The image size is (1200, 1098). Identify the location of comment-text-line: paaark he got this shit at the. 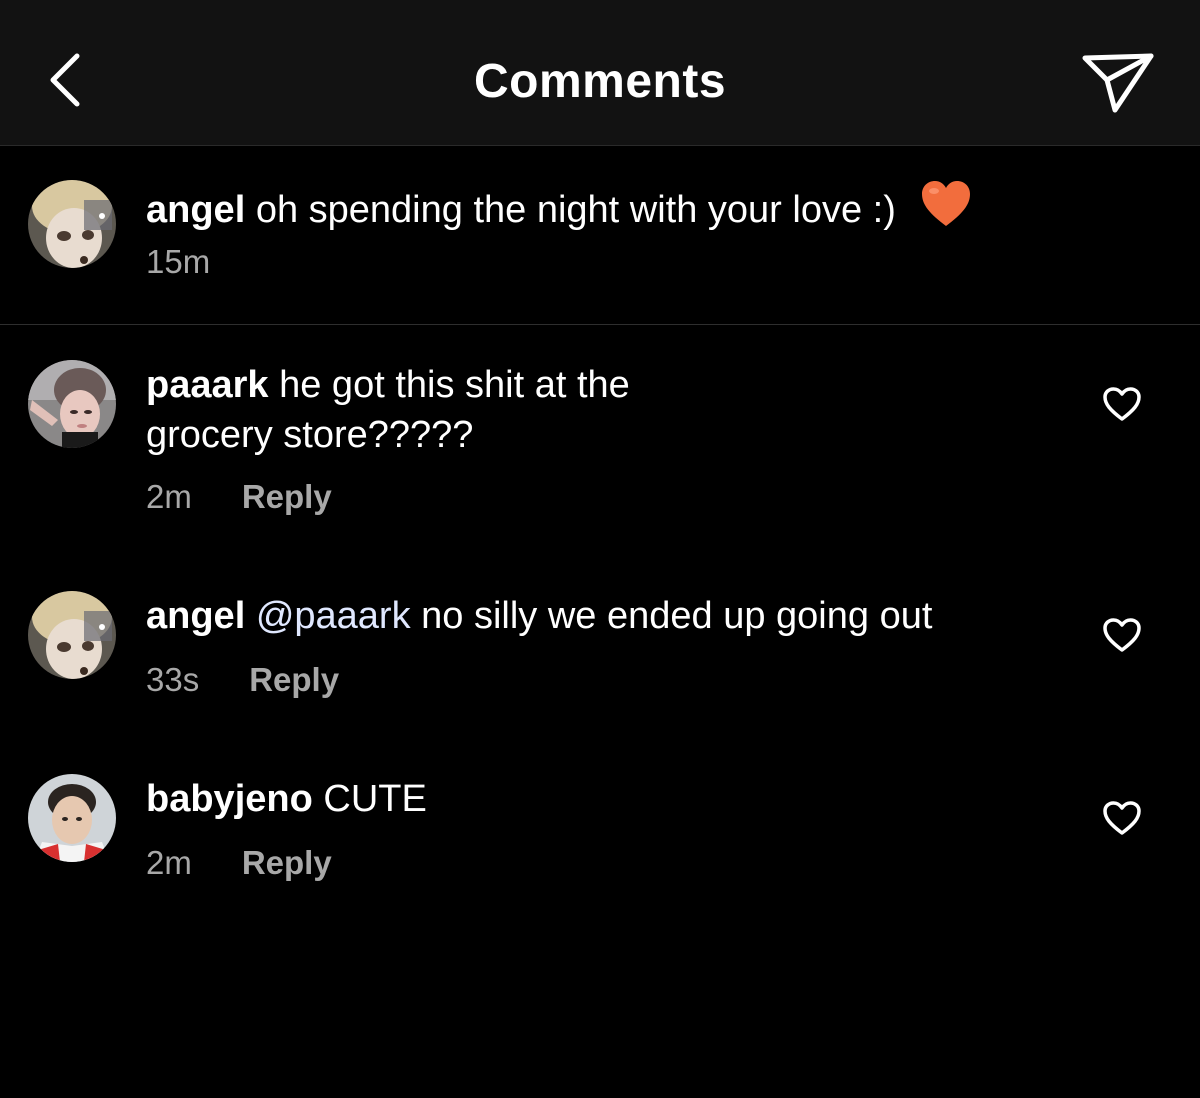
(388, 385).